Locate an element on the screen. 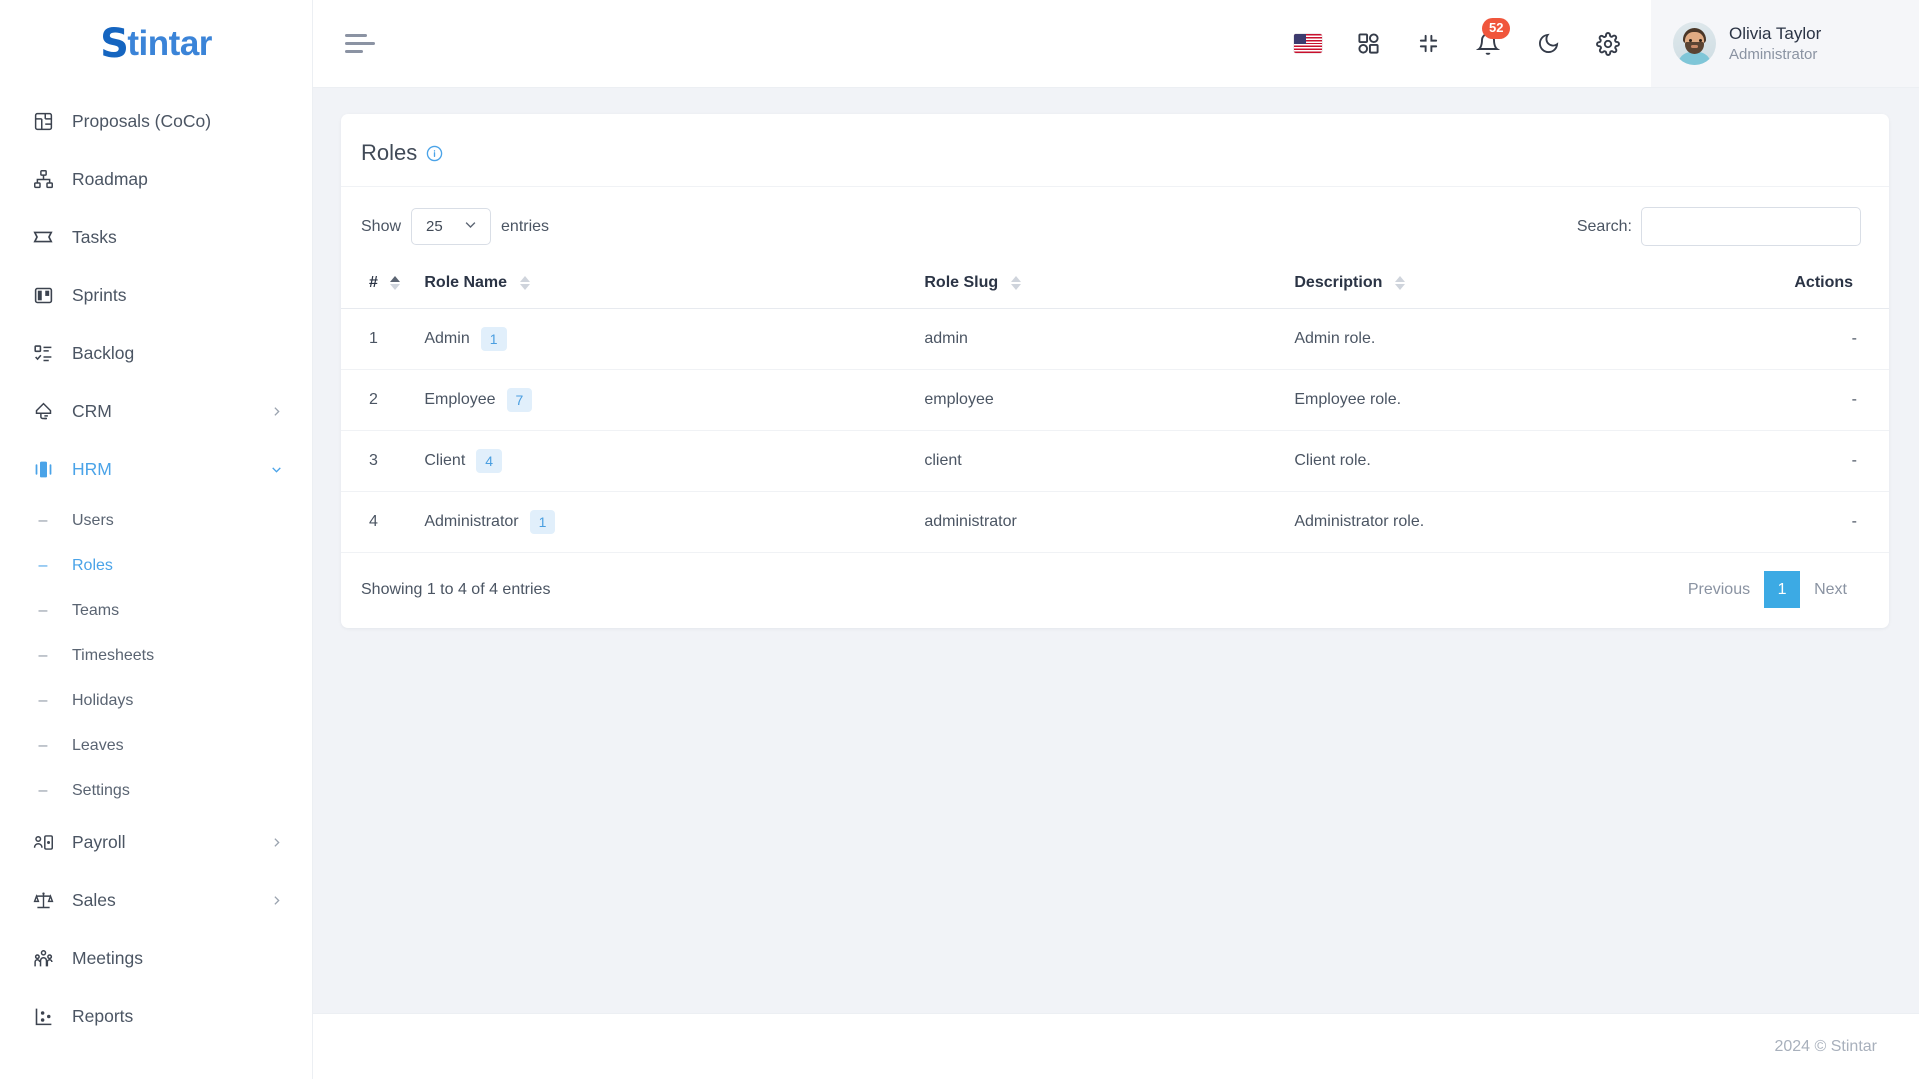  sidebar-sublabel: Settings is located at coordinates (101, 790).